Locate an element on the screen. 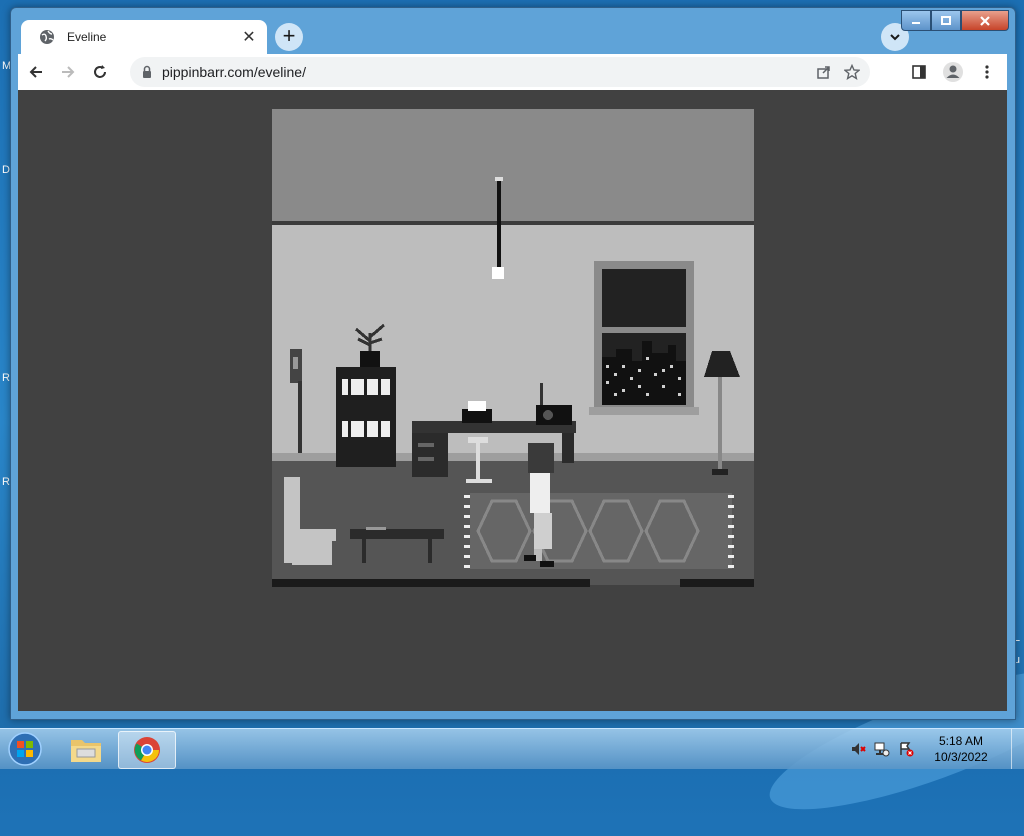 This screenshot has height=836, width=1024. chevron-down-icon is located at coordinates (895, 37).